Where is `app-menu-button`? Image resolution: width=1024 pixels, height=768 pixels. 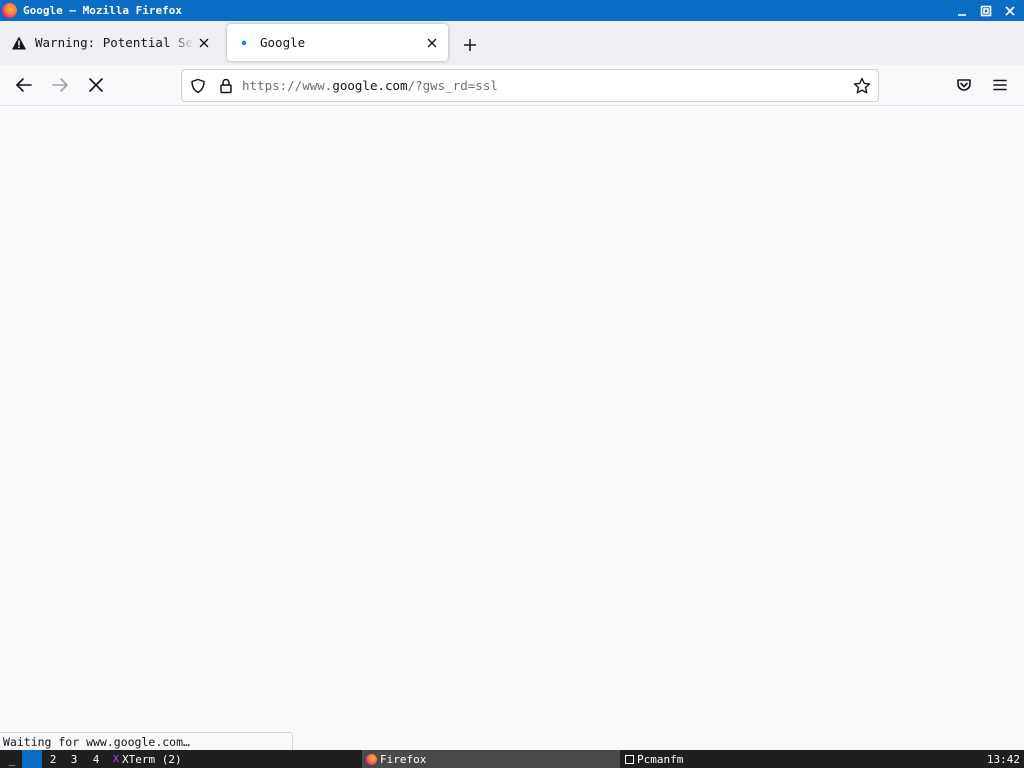 app-menu-button is located at coordinates (1000, 85).